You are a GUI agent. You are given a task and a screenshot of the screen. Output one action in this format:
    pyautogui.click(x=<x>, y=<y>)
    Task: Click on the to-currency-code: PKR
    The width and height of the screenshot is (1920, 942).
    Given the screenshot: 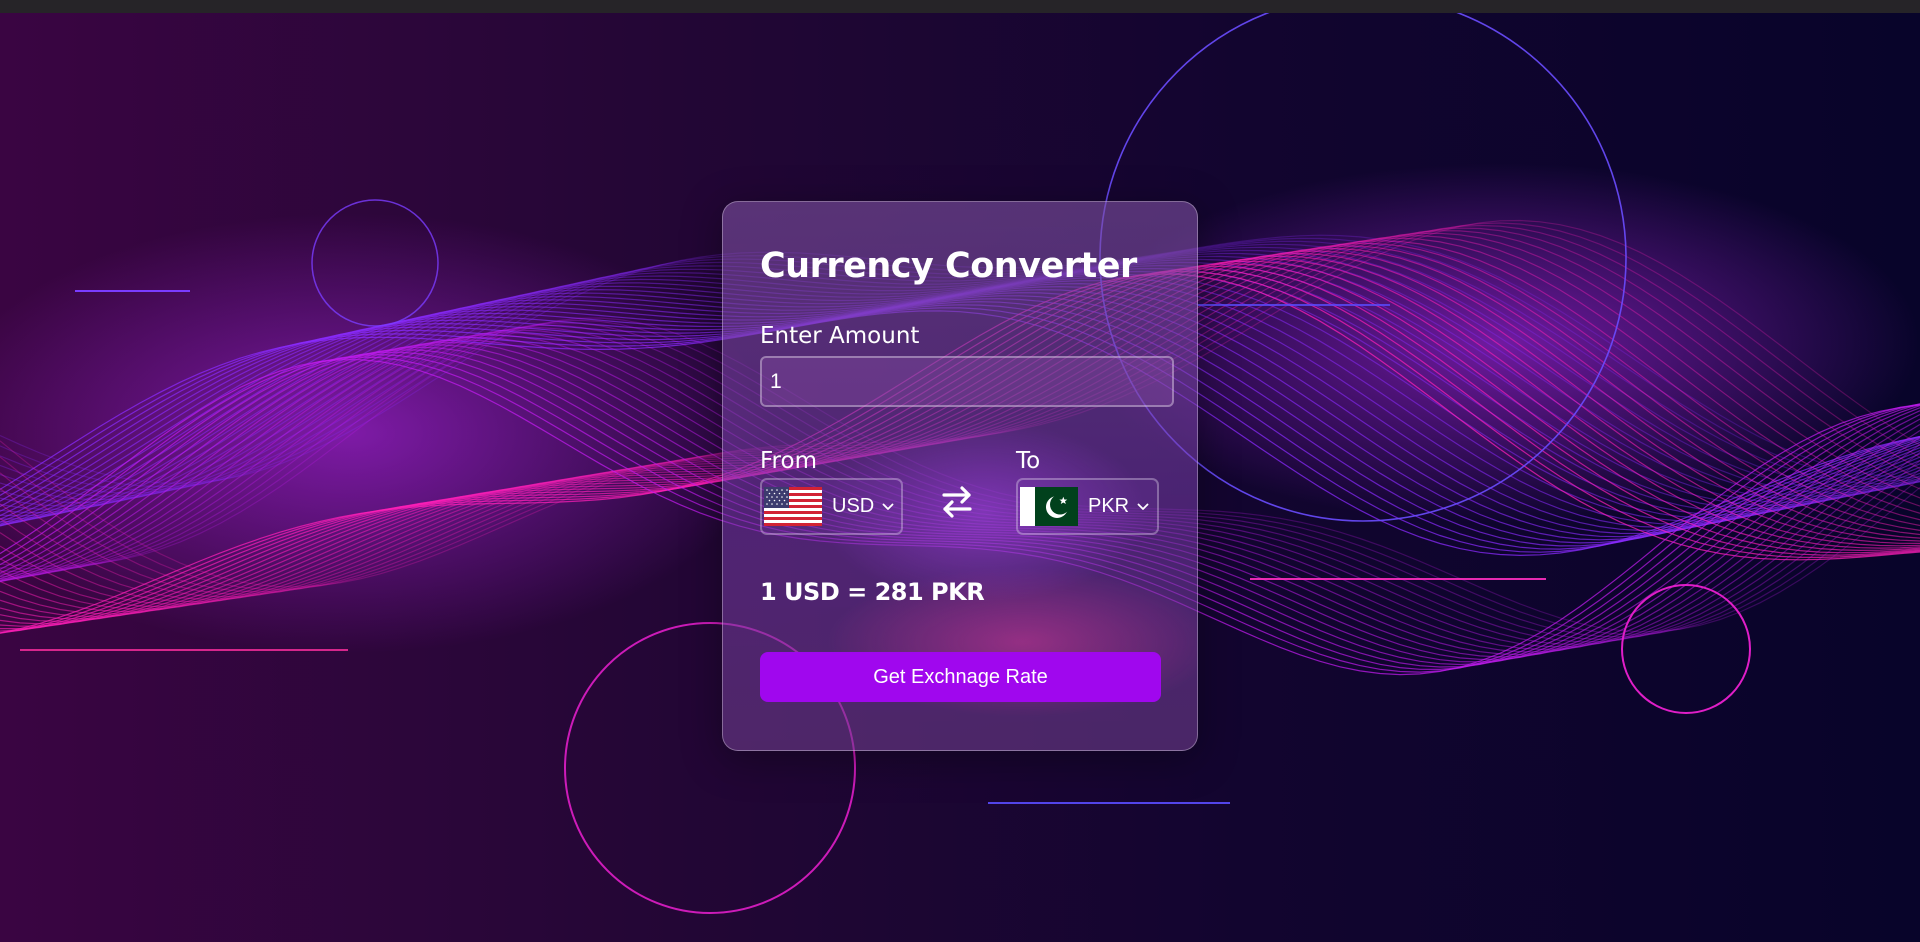 What is the action you would take?
    pyautogui.click(x=1109, y=506)
    